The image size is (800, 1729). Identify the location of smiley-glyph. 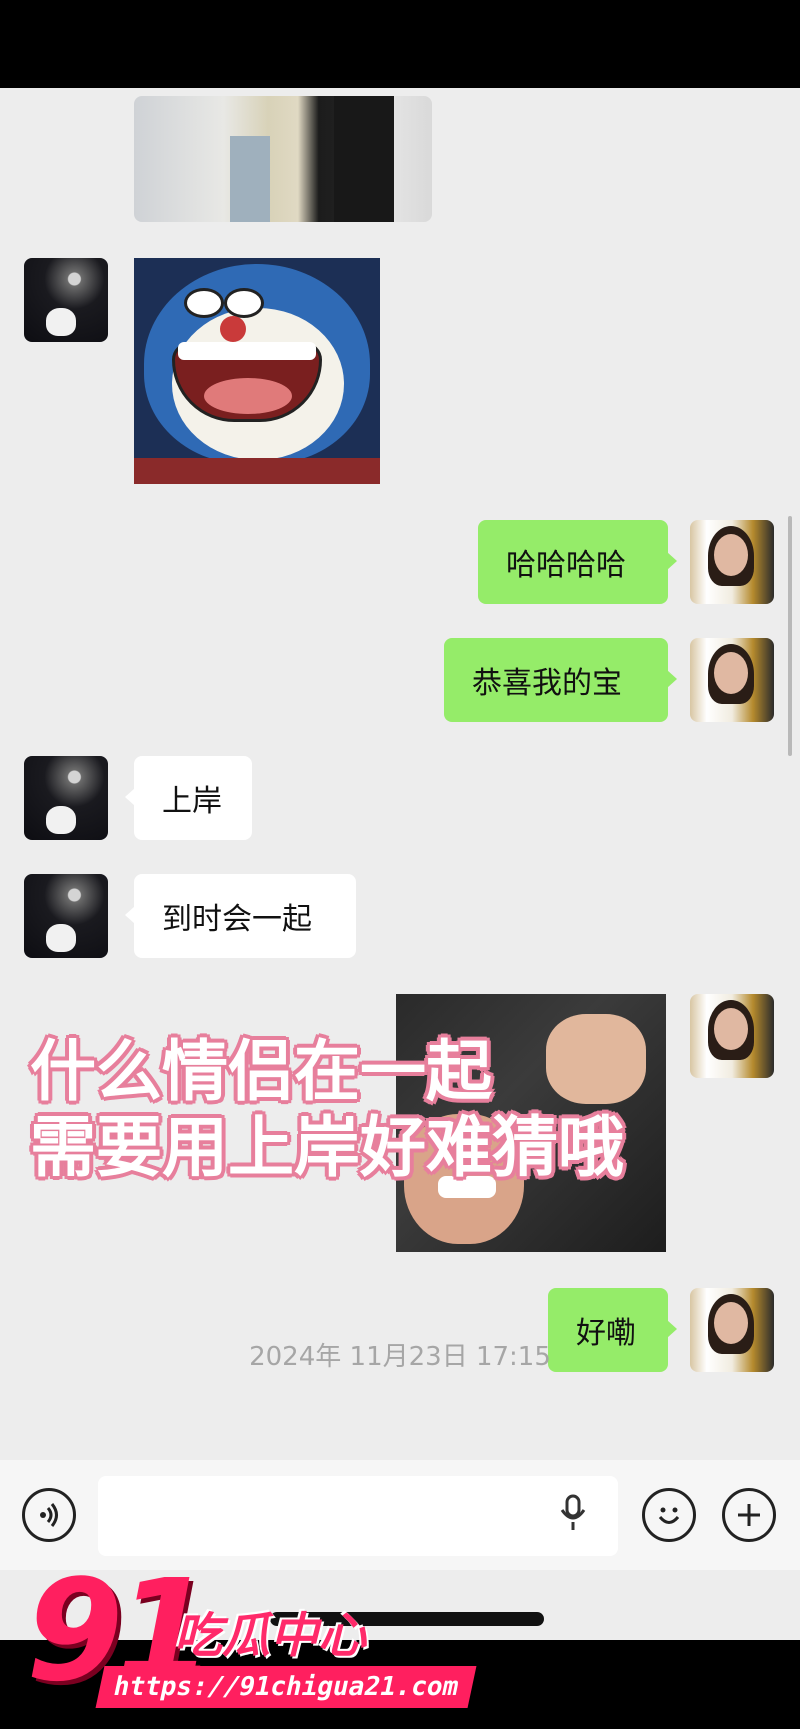
(669, 1515).